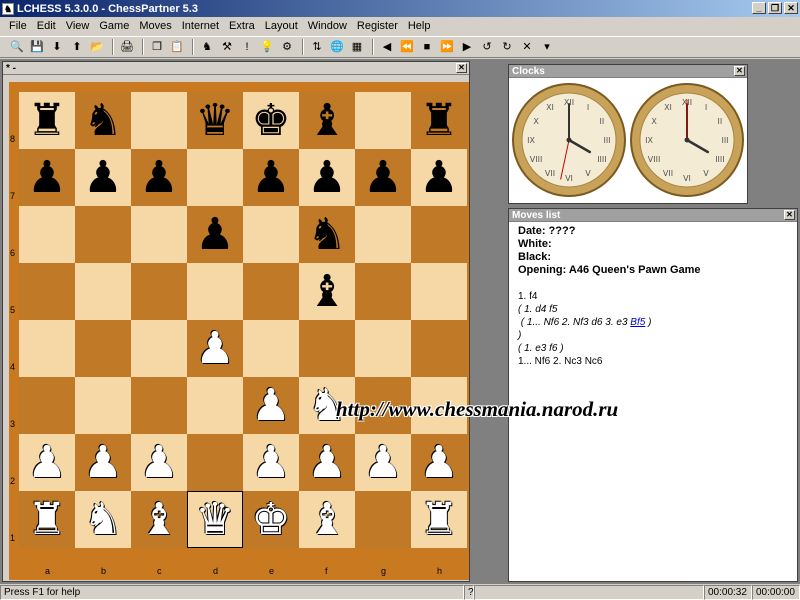 The width and height of the screenshot is (800, 600). What do you see at coordinates (159, 120) in the screenshot?
I see `square-c8` at bounding box center [159, 120].